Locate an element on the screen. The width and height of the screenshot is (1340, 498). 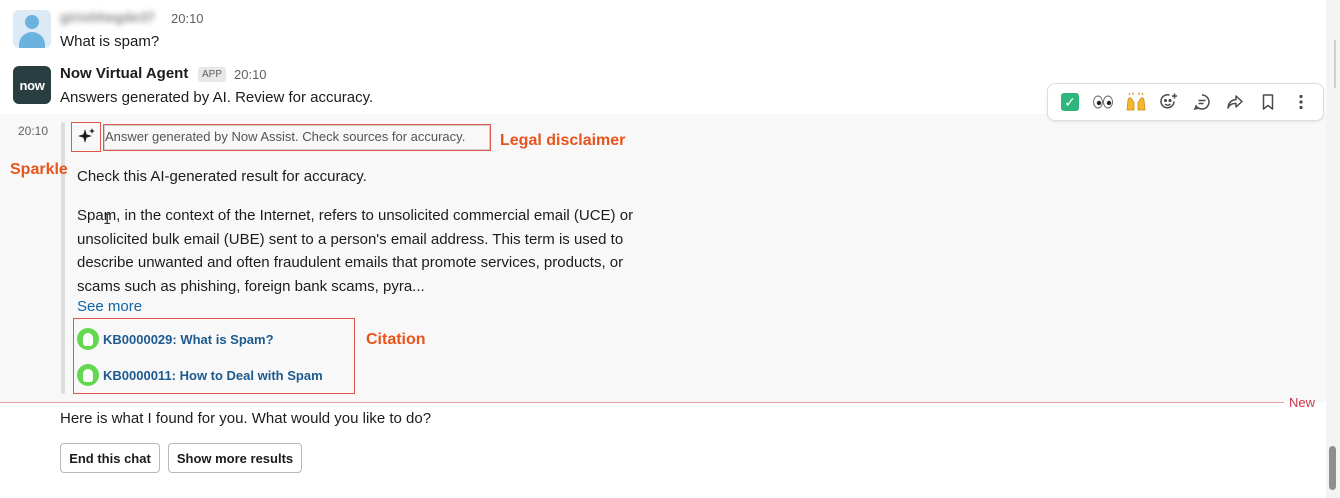
check-mark-emoji-icon: ✓ is located at coordinates (1070, 102).